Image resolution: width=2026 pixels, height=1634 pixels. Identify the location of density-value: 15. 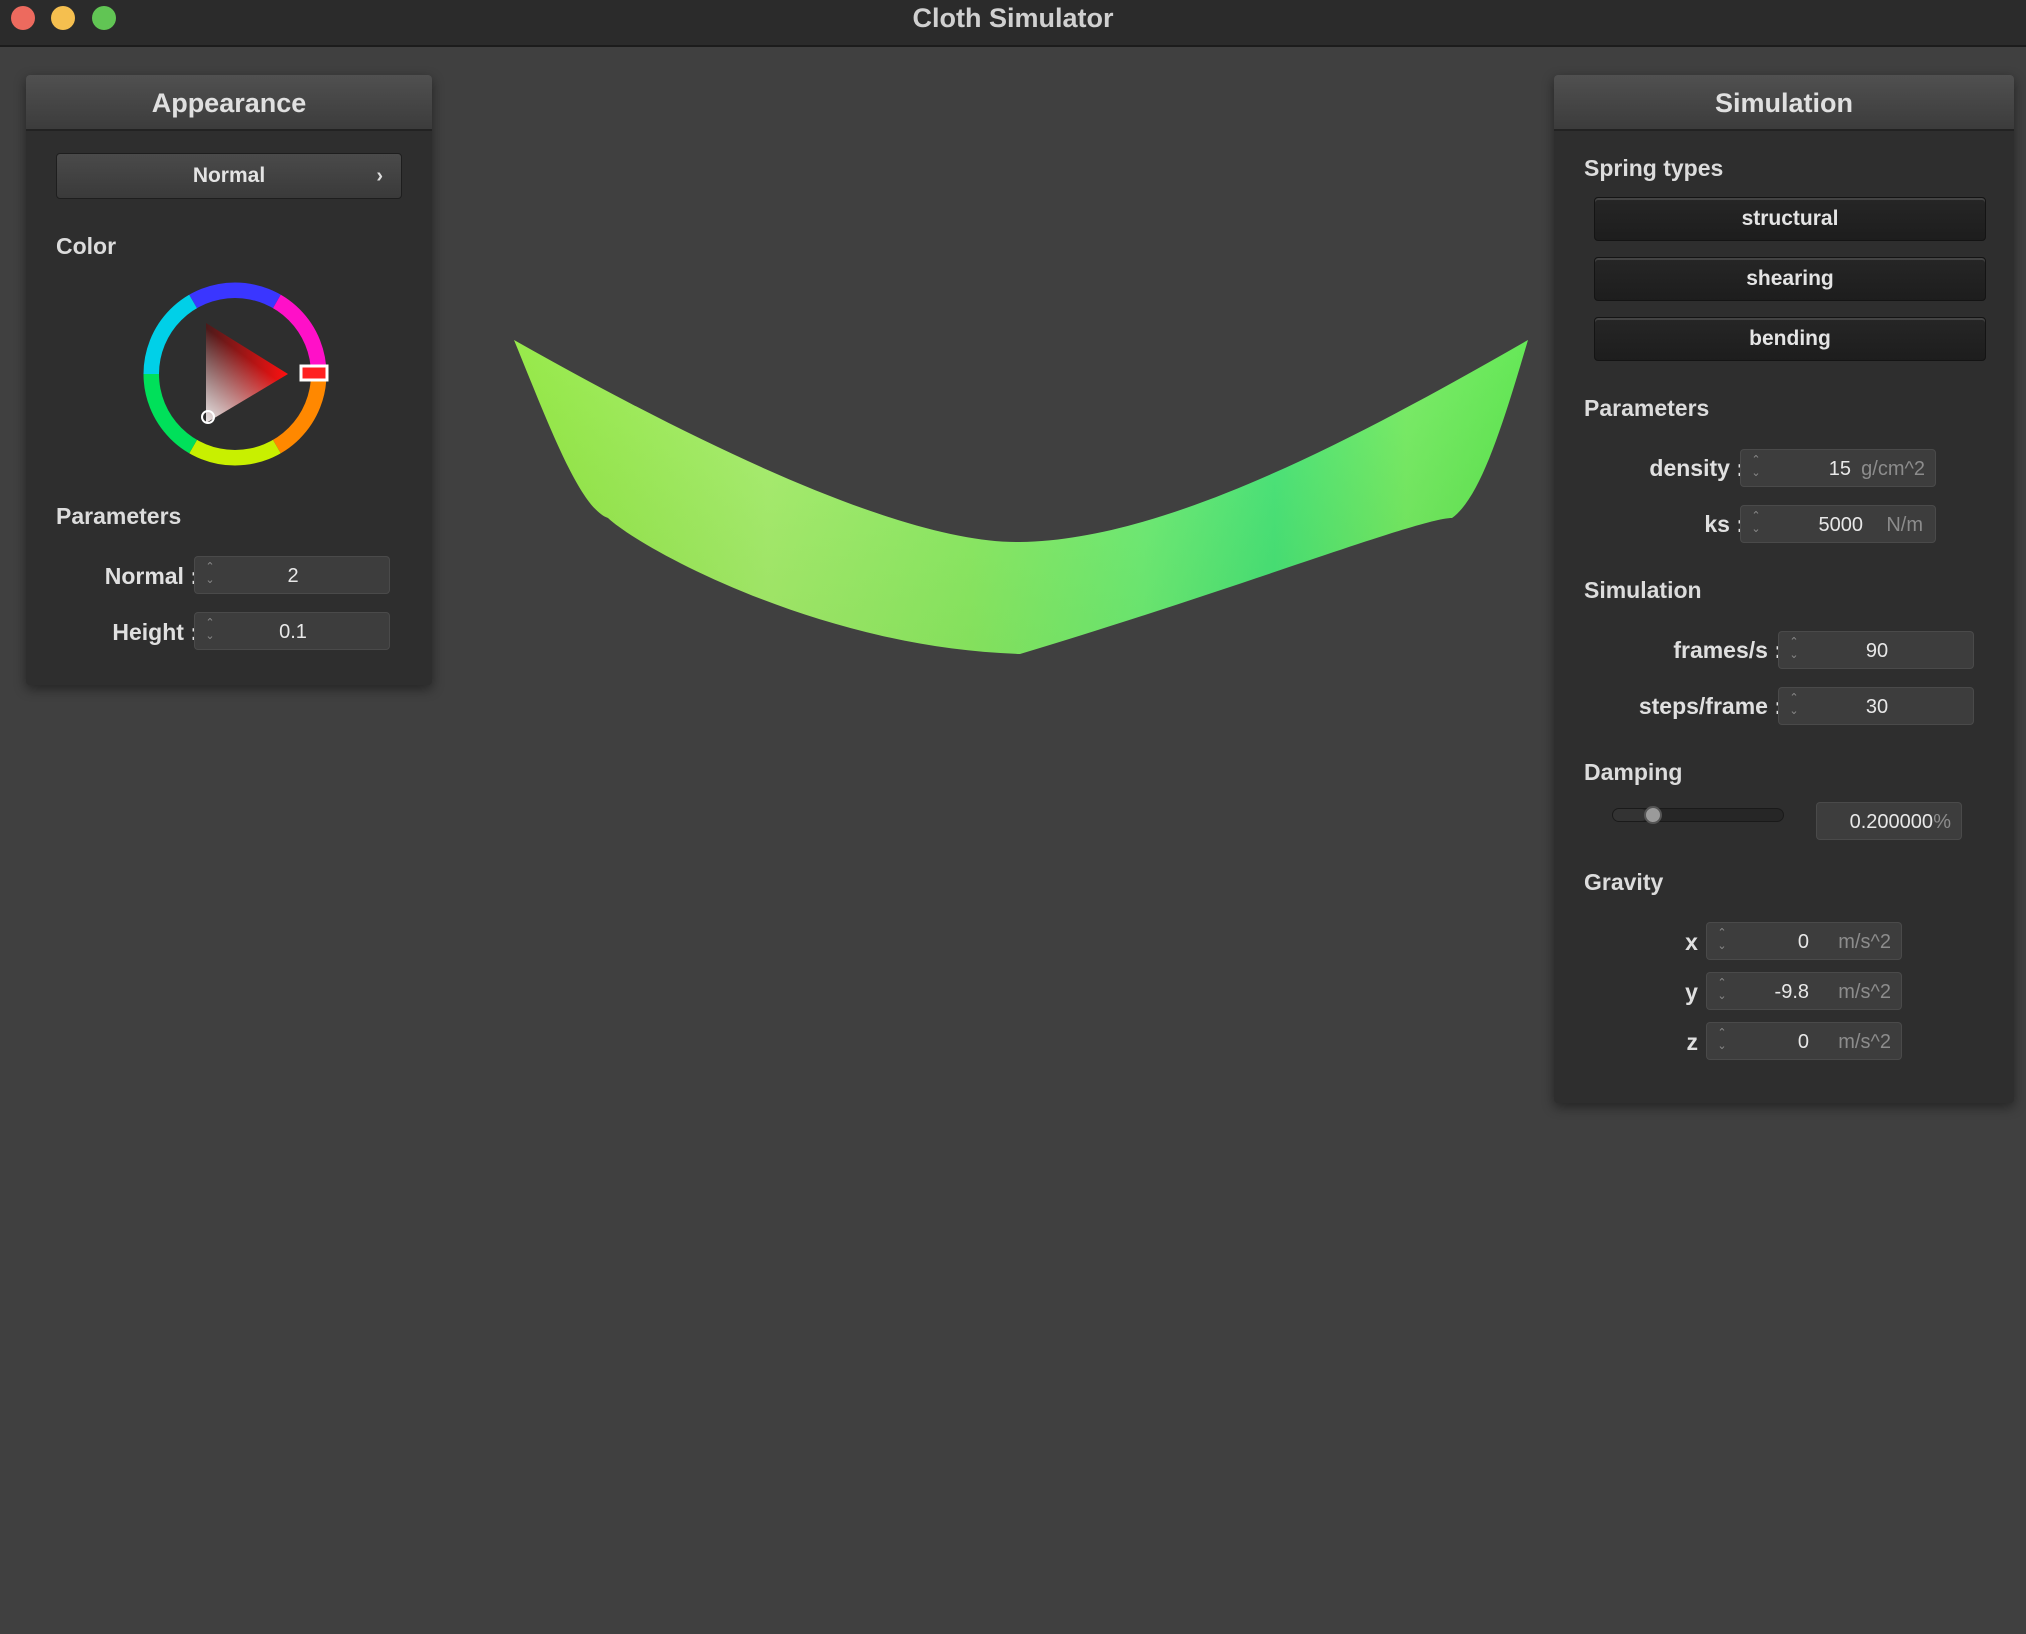
(1839, 469).